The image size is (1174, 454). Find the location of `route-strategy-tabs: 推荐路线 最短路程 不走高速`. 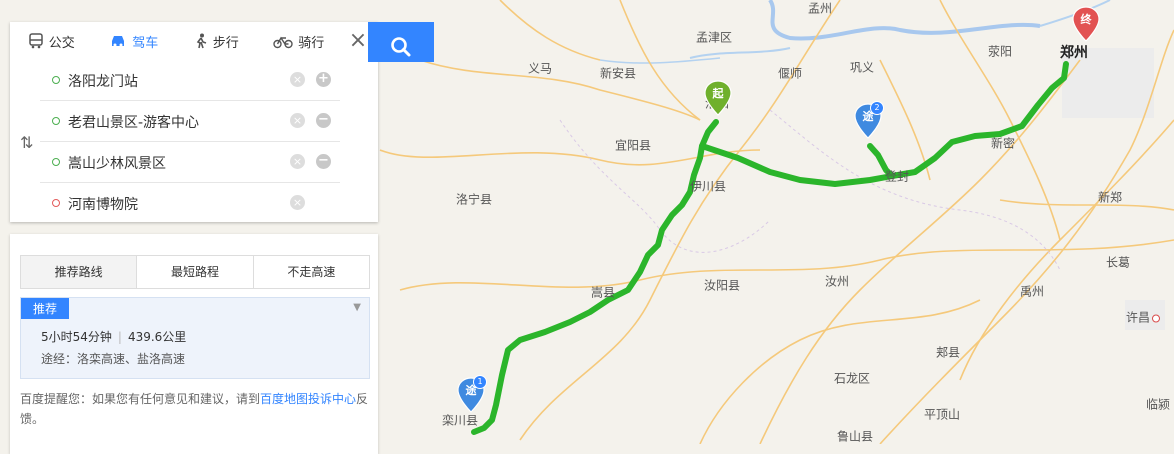

route-strategy-tabs: 推荐路线 最短路程 不走高速 is located at coordinates (195, 272).